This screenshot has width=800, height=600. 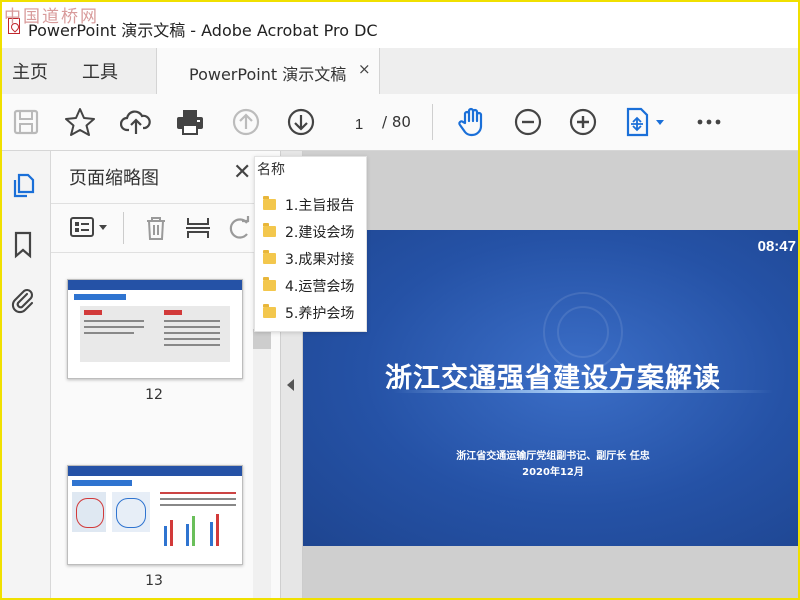 What do you see at coordinates (154, 581) in the screenshot?
I see `thumbnail-label: 13` at bounding box center [154, 581].